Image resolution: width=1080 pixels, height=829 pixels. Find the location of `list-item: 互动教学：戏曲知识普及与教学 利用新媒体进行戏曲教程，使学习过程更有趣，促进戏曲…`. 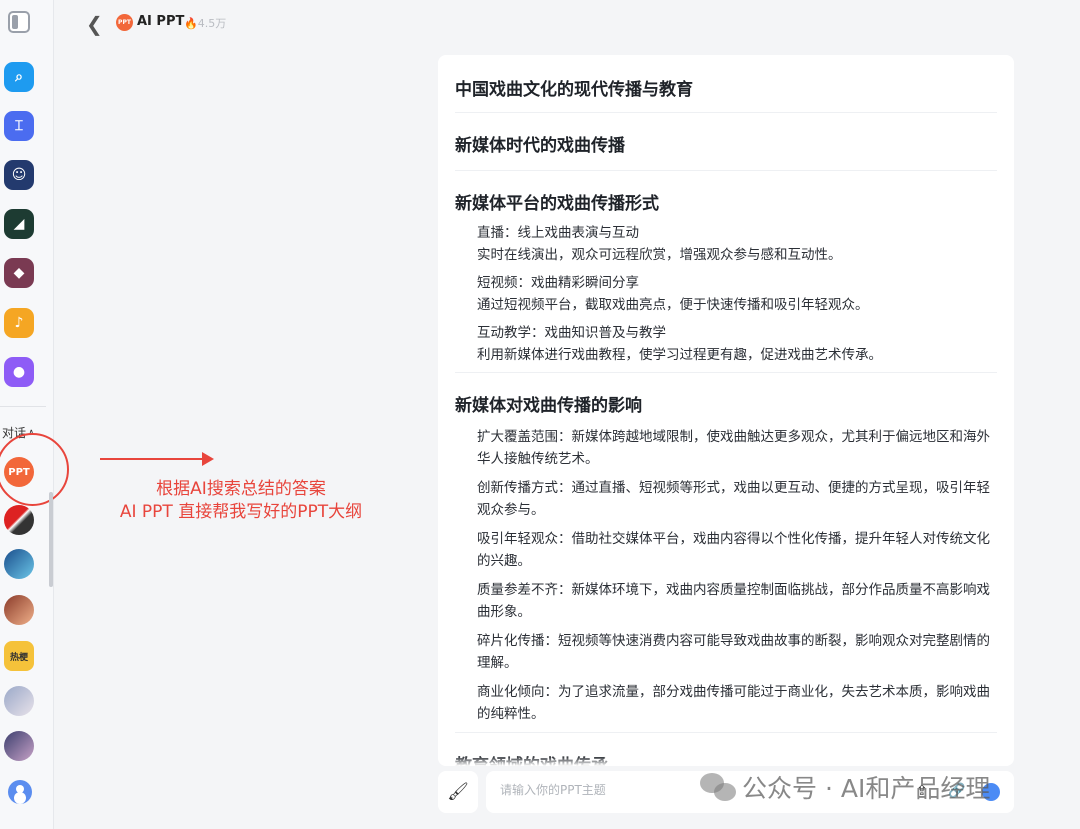

list-item: 互动教学：戏曲知识普及与教学 利用新媒体进行戏曲教程，使学习过程更有趣，促进戏曲… is located at coordinates (726, 344).